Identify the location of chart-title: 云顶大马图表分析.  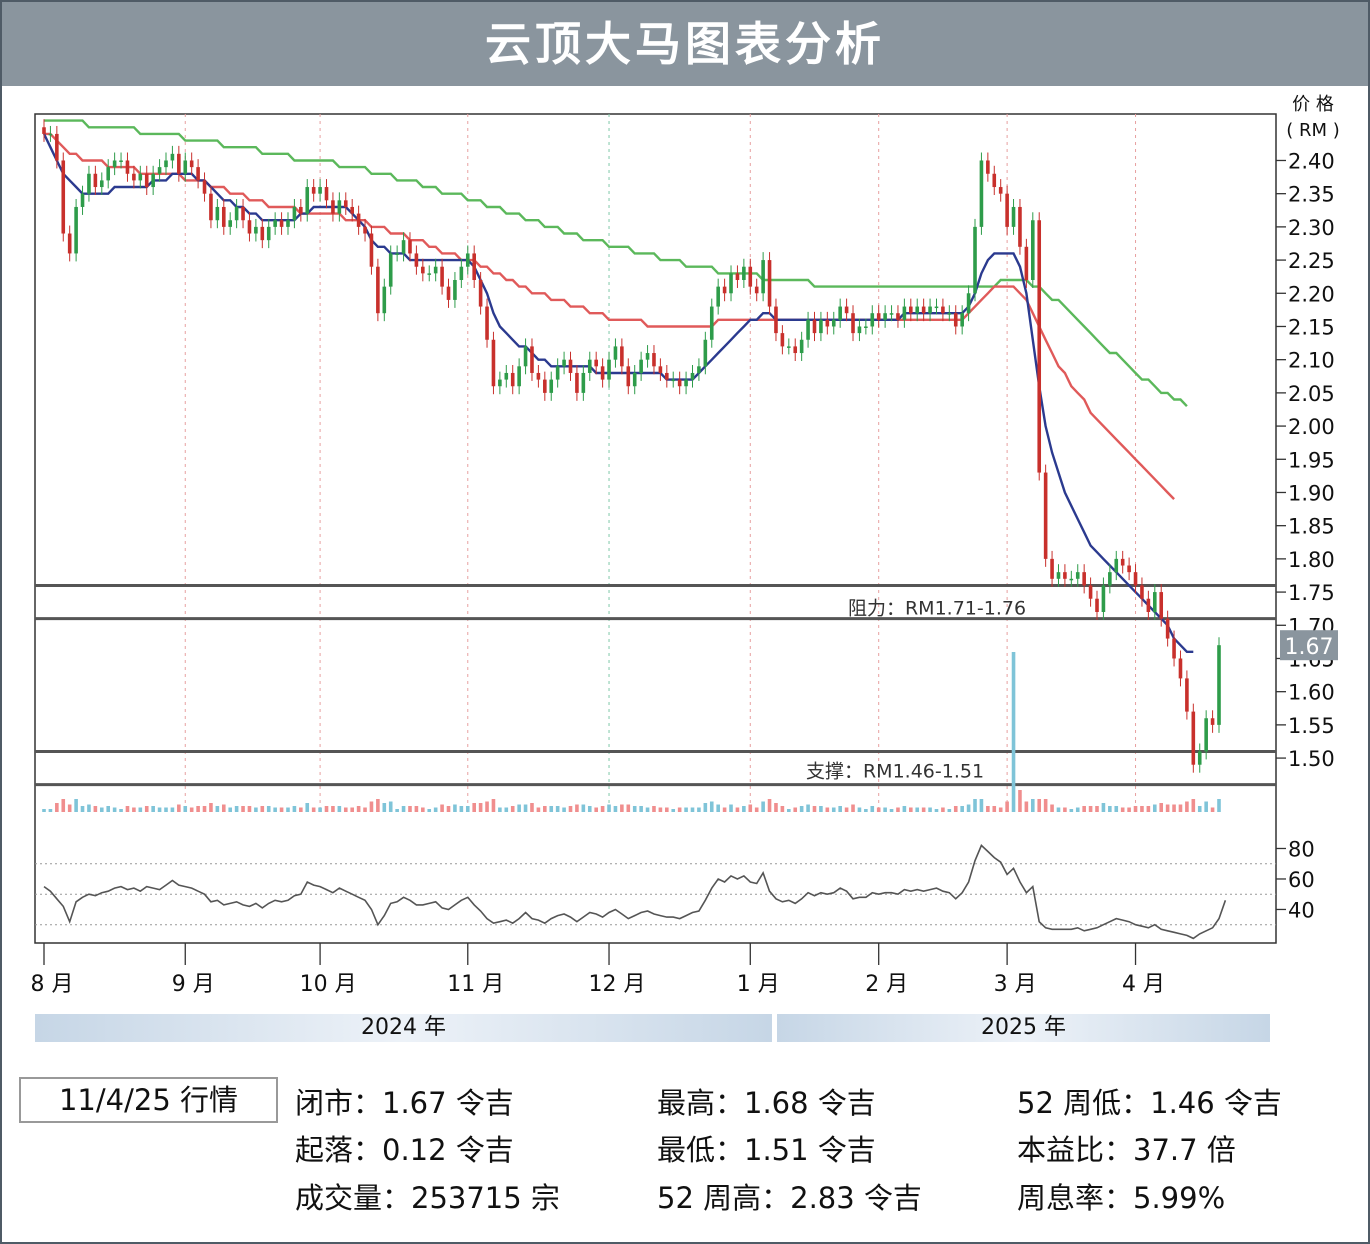
(685, 44).